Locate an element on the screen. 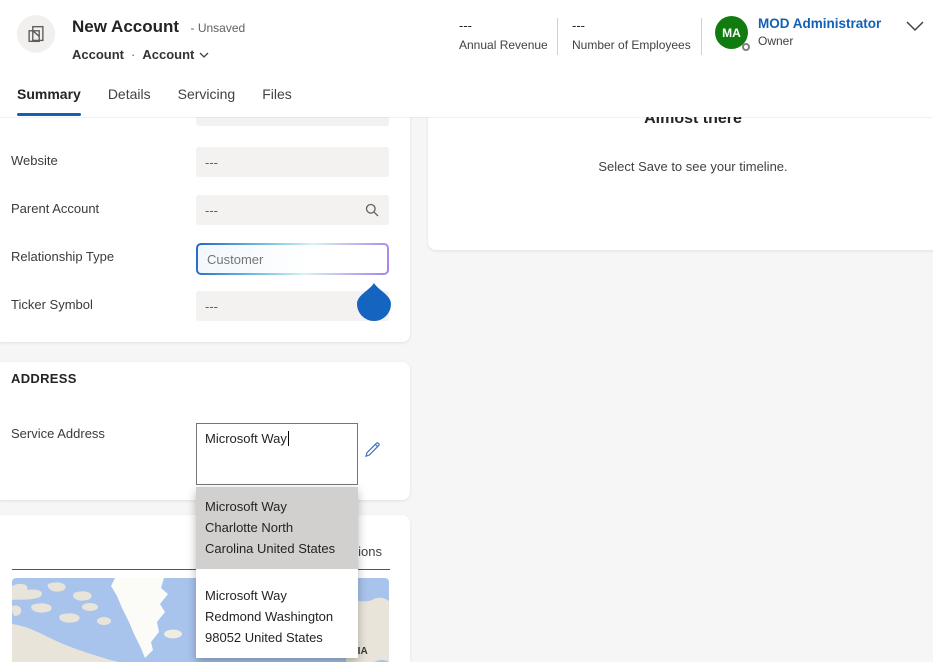 The image size is (933, 662). collapse-header-button is located at coordinates (915, 26).